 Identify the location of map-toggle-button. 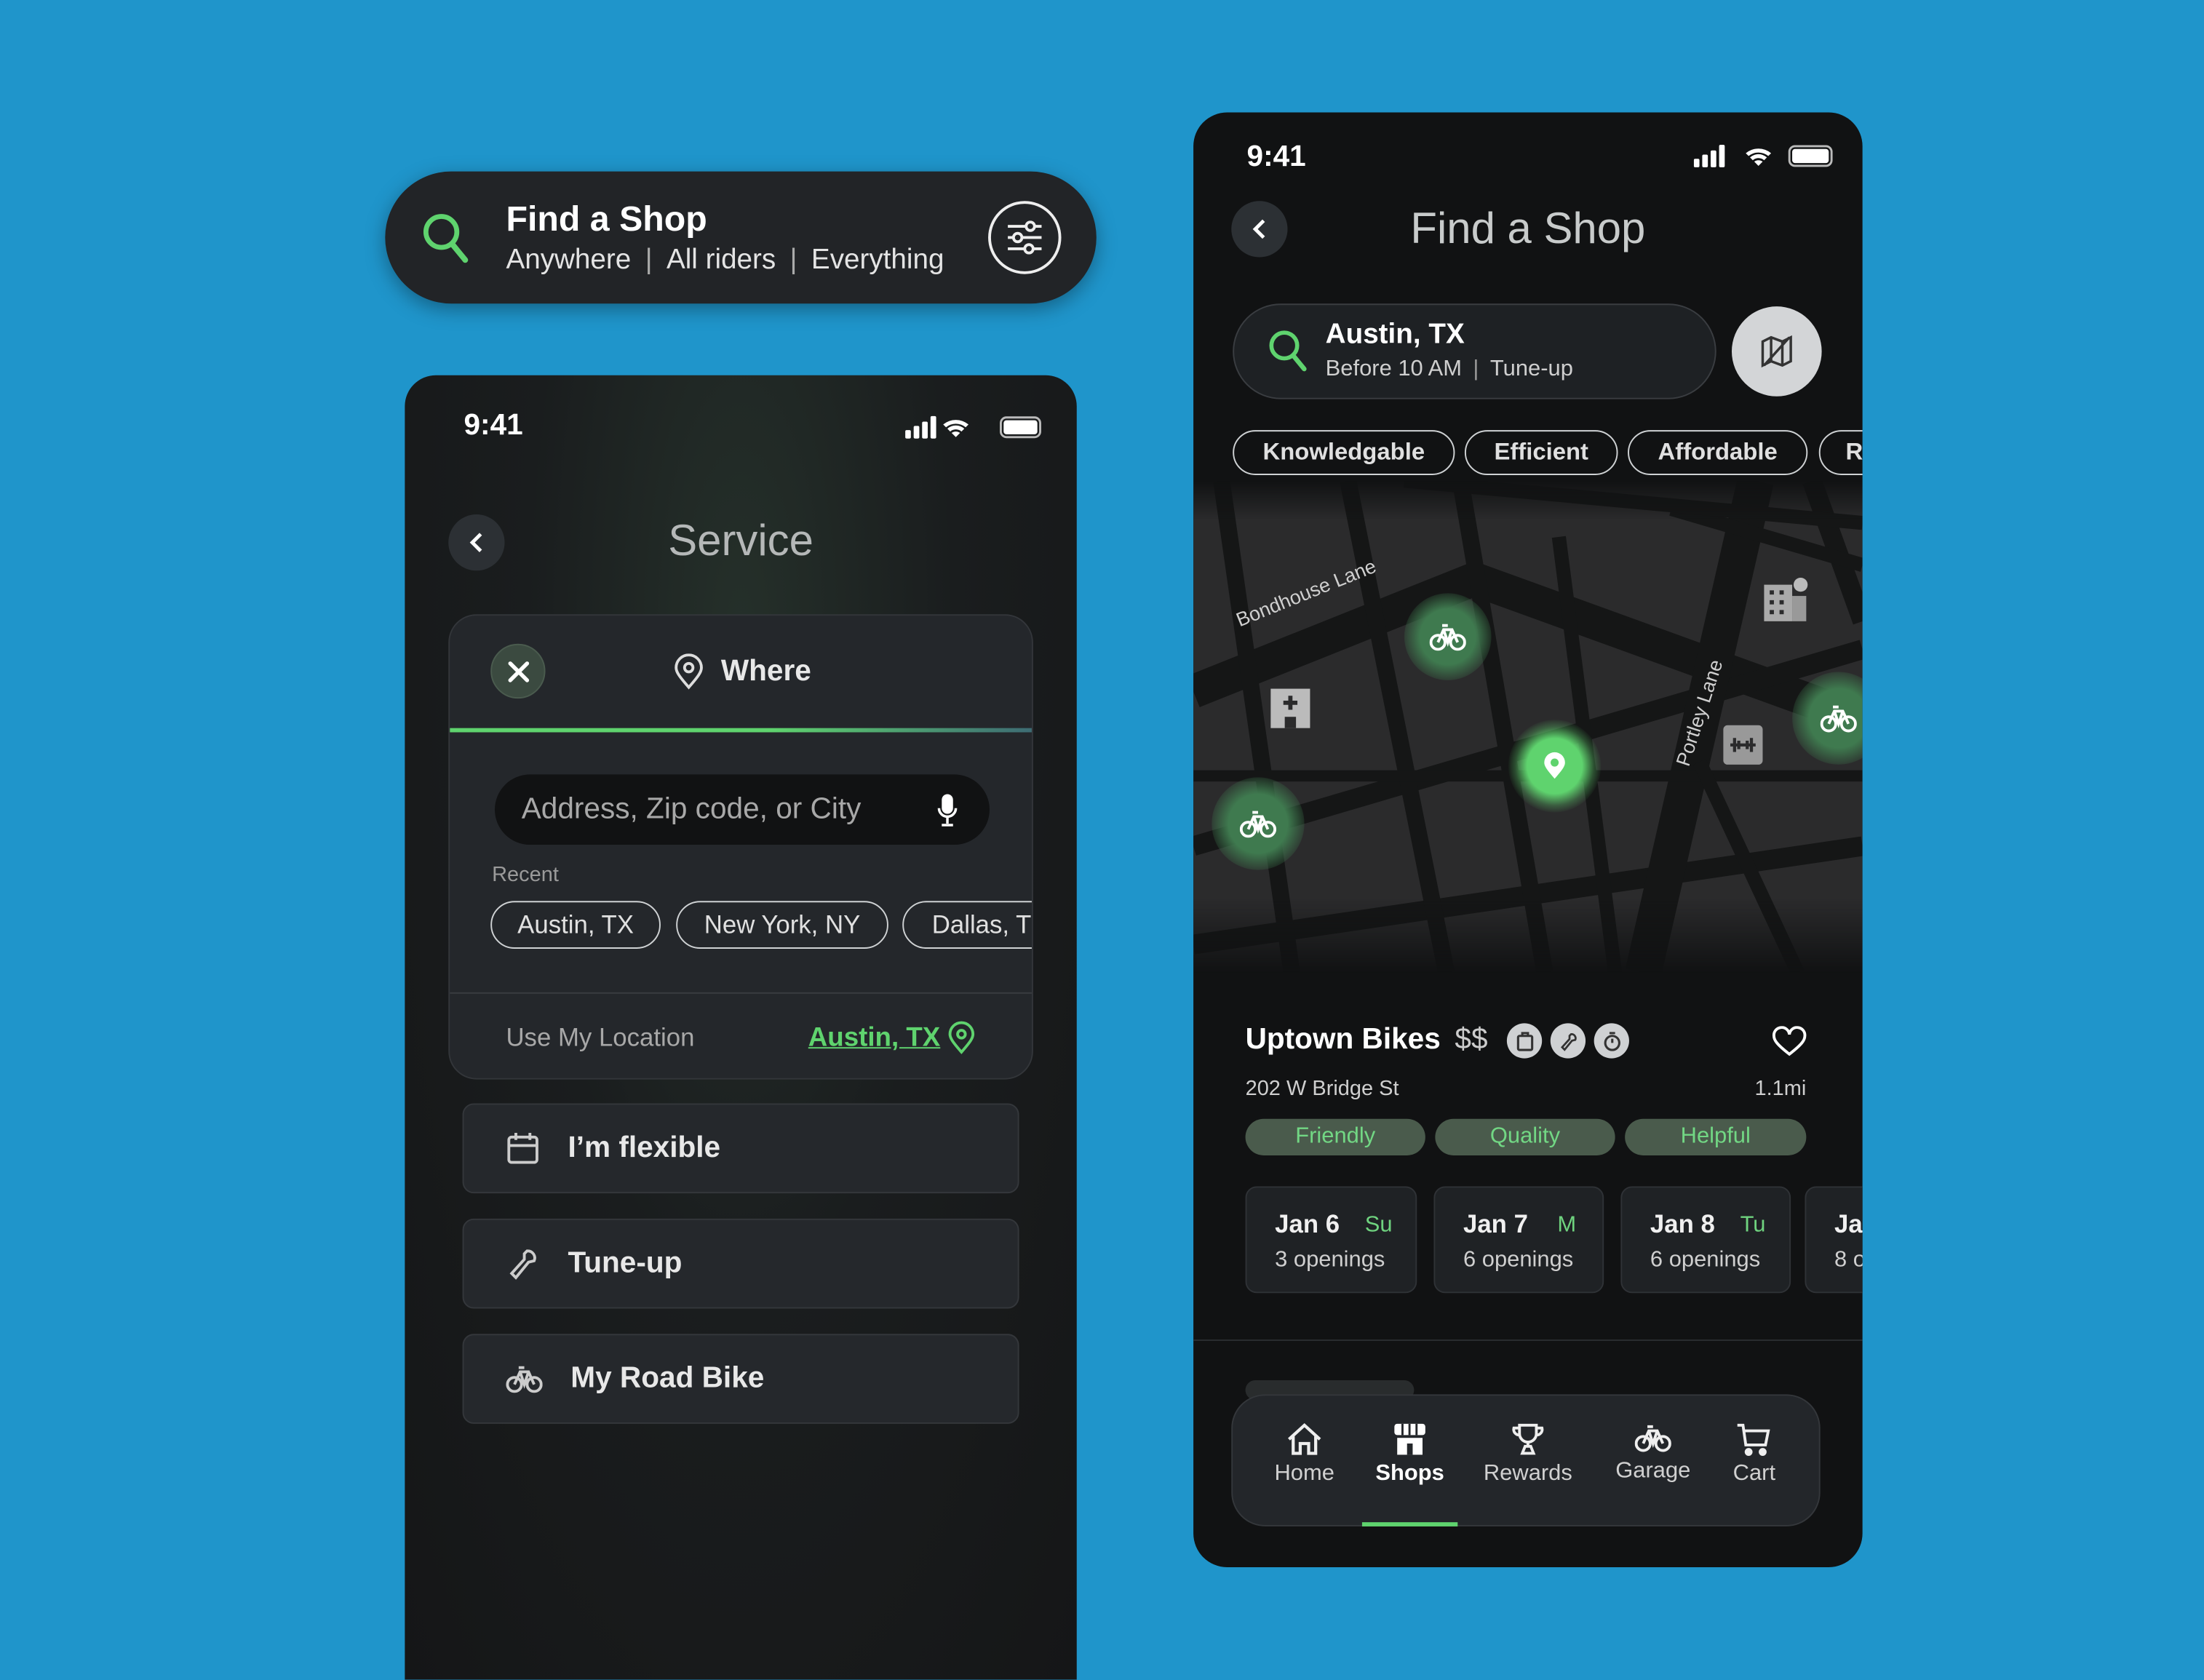
(1776, 351).